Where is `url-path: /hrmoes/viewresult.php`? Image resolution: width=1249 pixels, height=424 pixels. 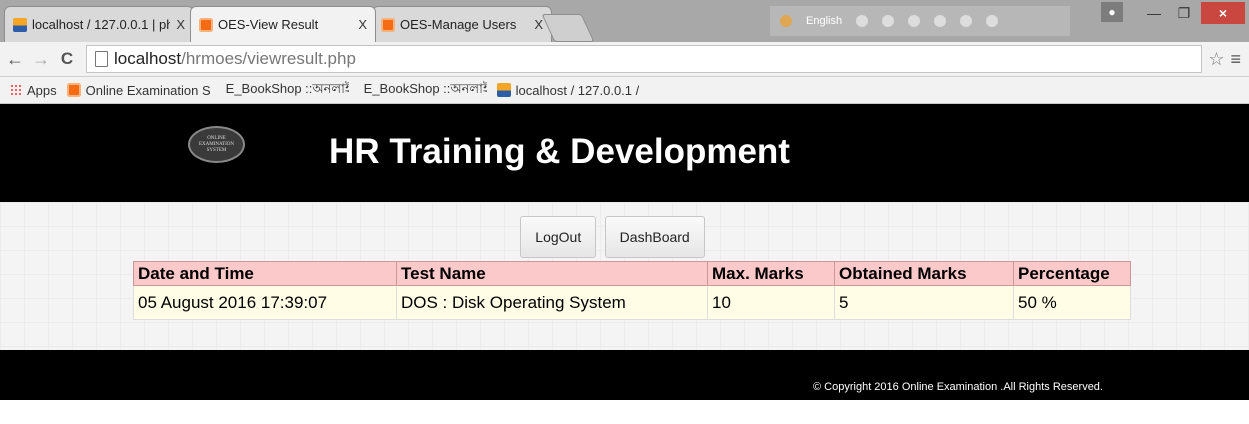
url-path: /hrmoes/viewresult.php is located at coordinates (268, 58).